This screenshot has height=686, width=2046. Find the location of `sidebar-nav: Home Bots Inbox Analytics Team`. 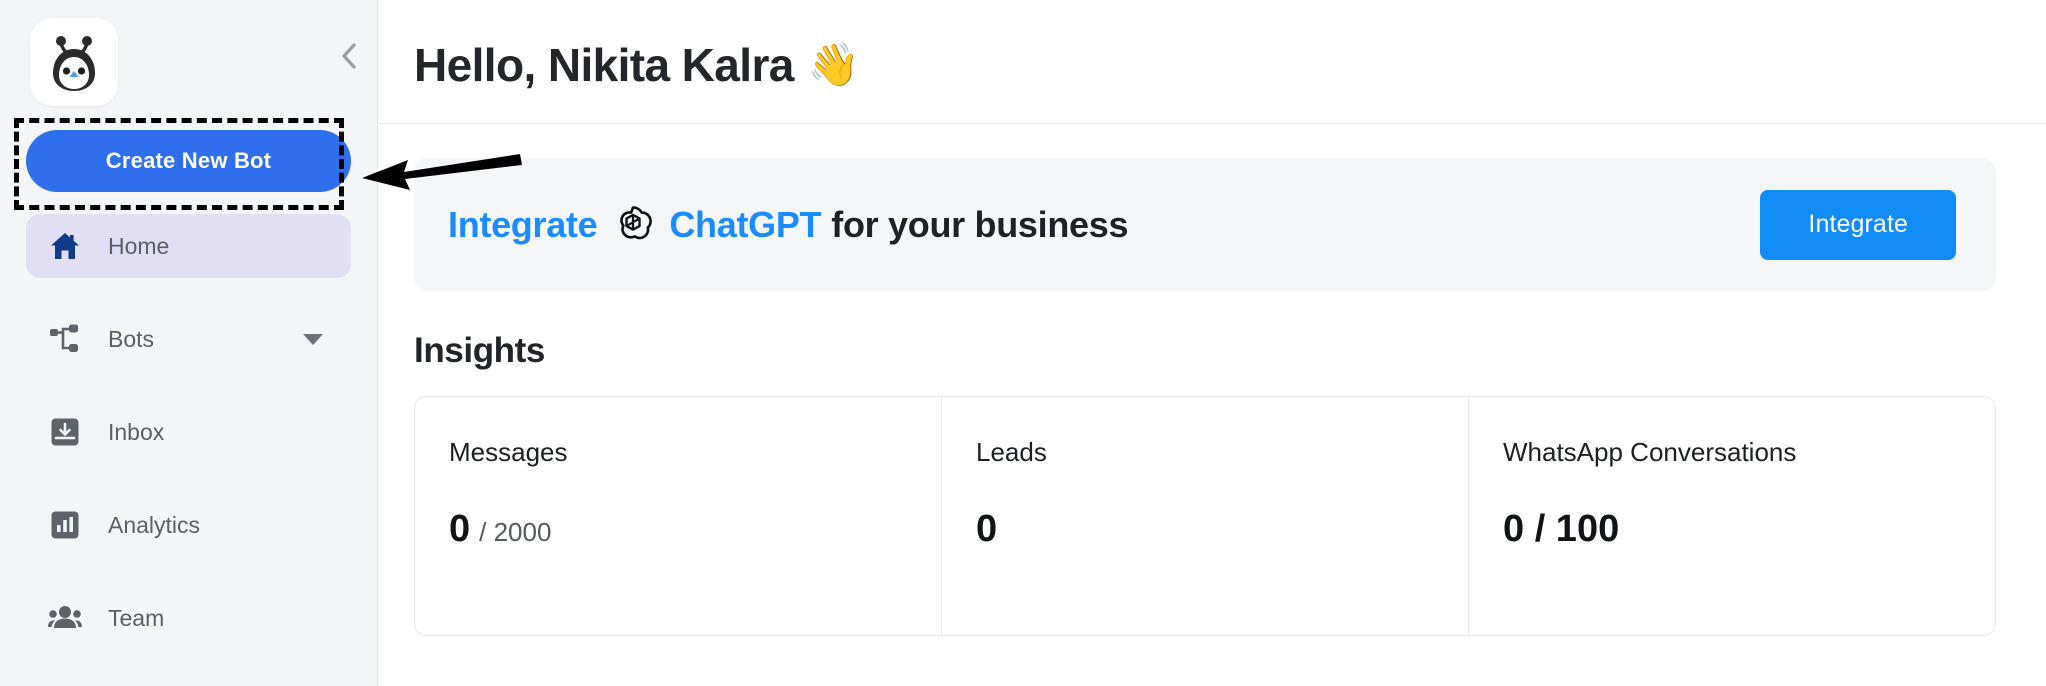

sidebar-nav: Home Bots Inbox Analytics Team is located at coordinates (188, 432).